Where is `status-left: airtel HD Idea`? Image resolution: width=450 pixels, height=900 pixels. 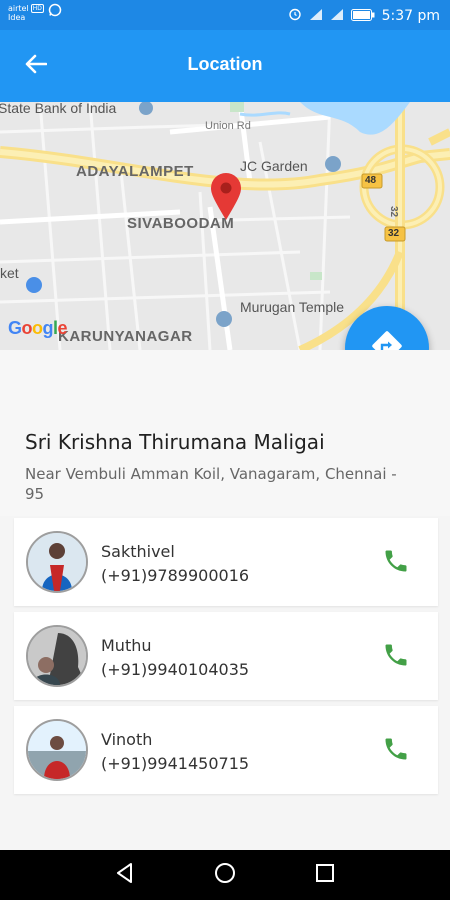
status-left: airtel HD Idea is located at coordinates (35, 12).